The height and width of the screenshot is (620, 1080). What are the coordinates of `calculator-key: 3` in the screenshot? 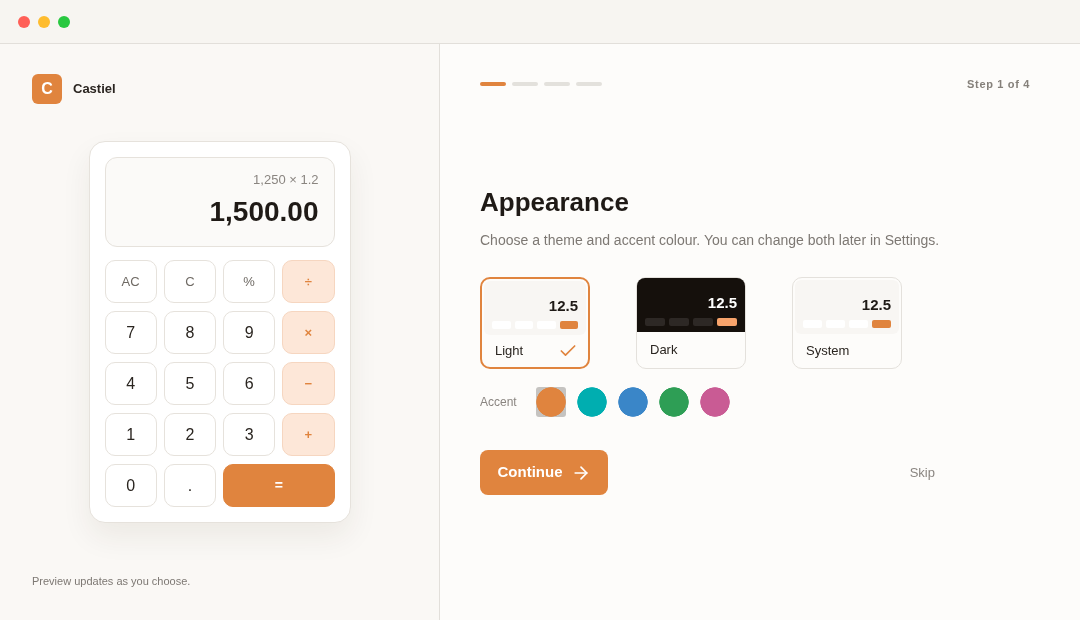 It's located at (249, 434).